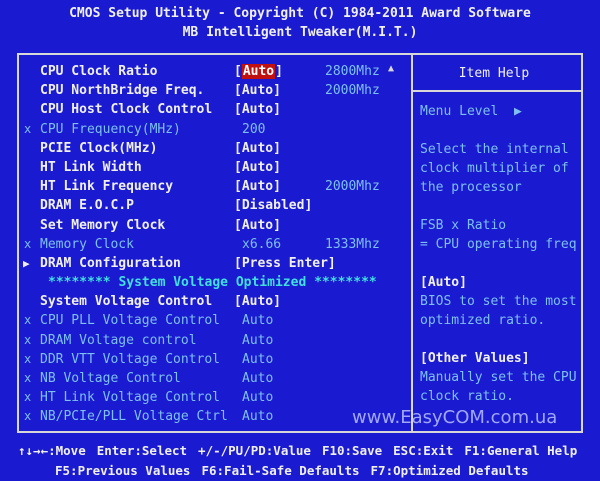  I want to click on selected-value: Auto, so click(258, 71).